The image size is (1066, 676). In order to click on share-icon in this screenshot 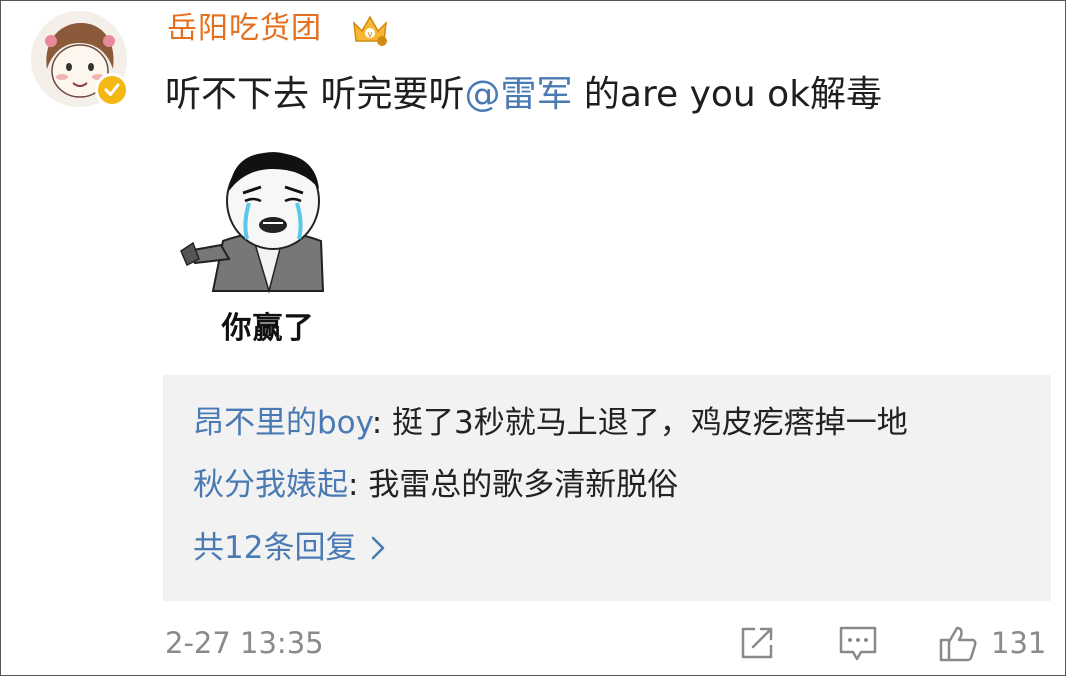, I will do `click(757, 643)`.